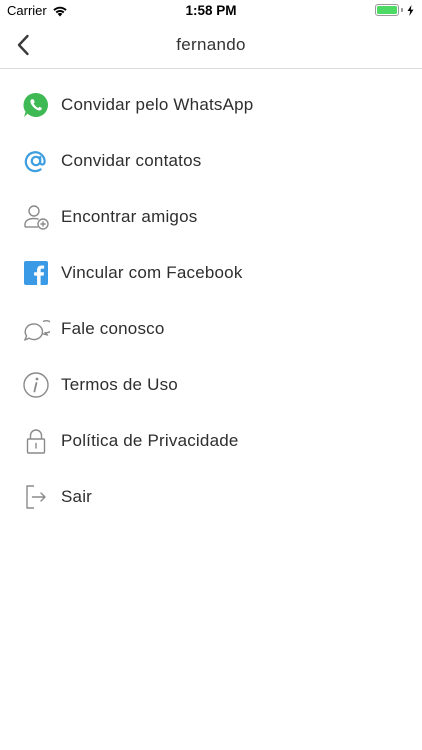 This screenshot has height=750, width=422. I want to click on status-bar: Carrier 1:58 PM, so click(211, 11).